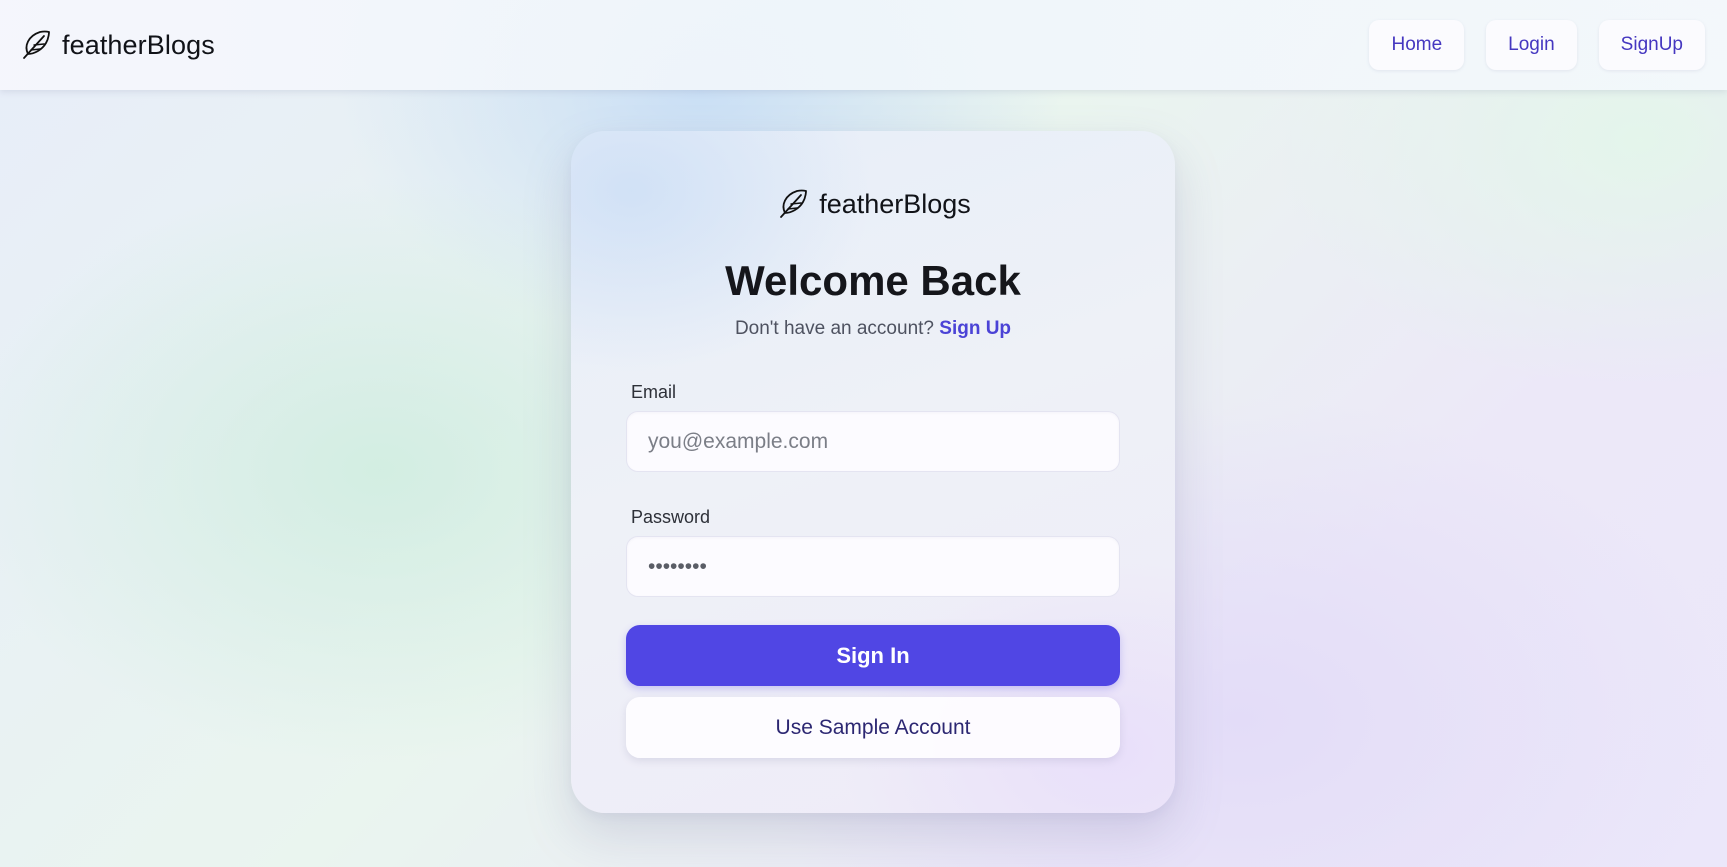 This screenshot has height=867, width=1727. I want to click on password-field-wrapper, so click(873, 566).